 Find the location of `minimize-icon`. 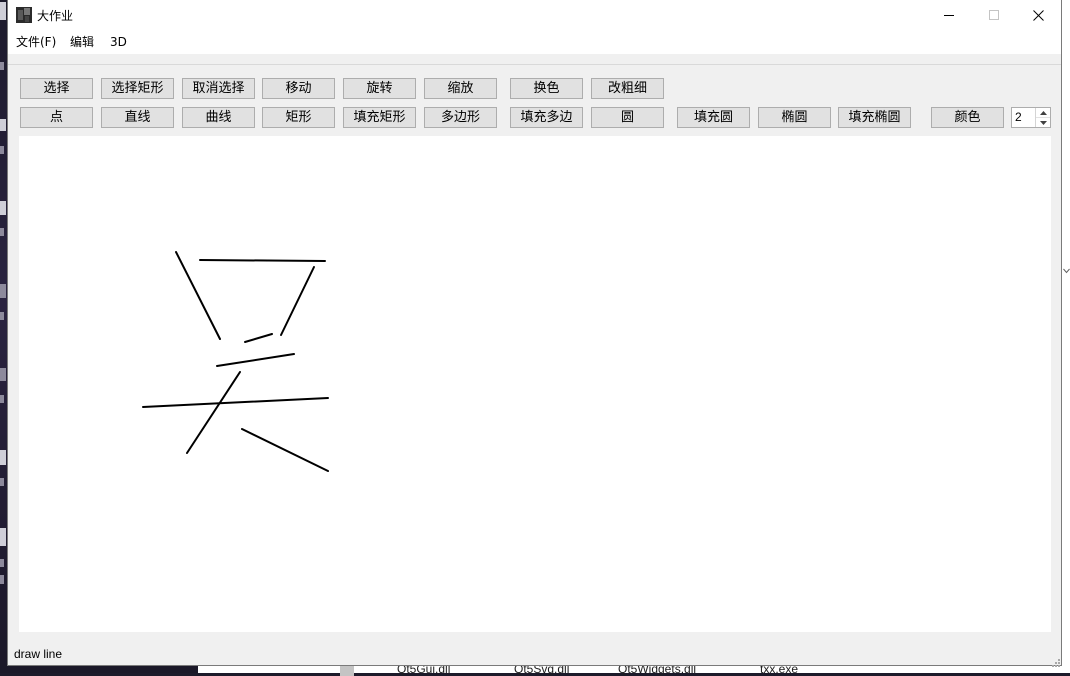

minimize-icon is located at coordinates (948, 15).